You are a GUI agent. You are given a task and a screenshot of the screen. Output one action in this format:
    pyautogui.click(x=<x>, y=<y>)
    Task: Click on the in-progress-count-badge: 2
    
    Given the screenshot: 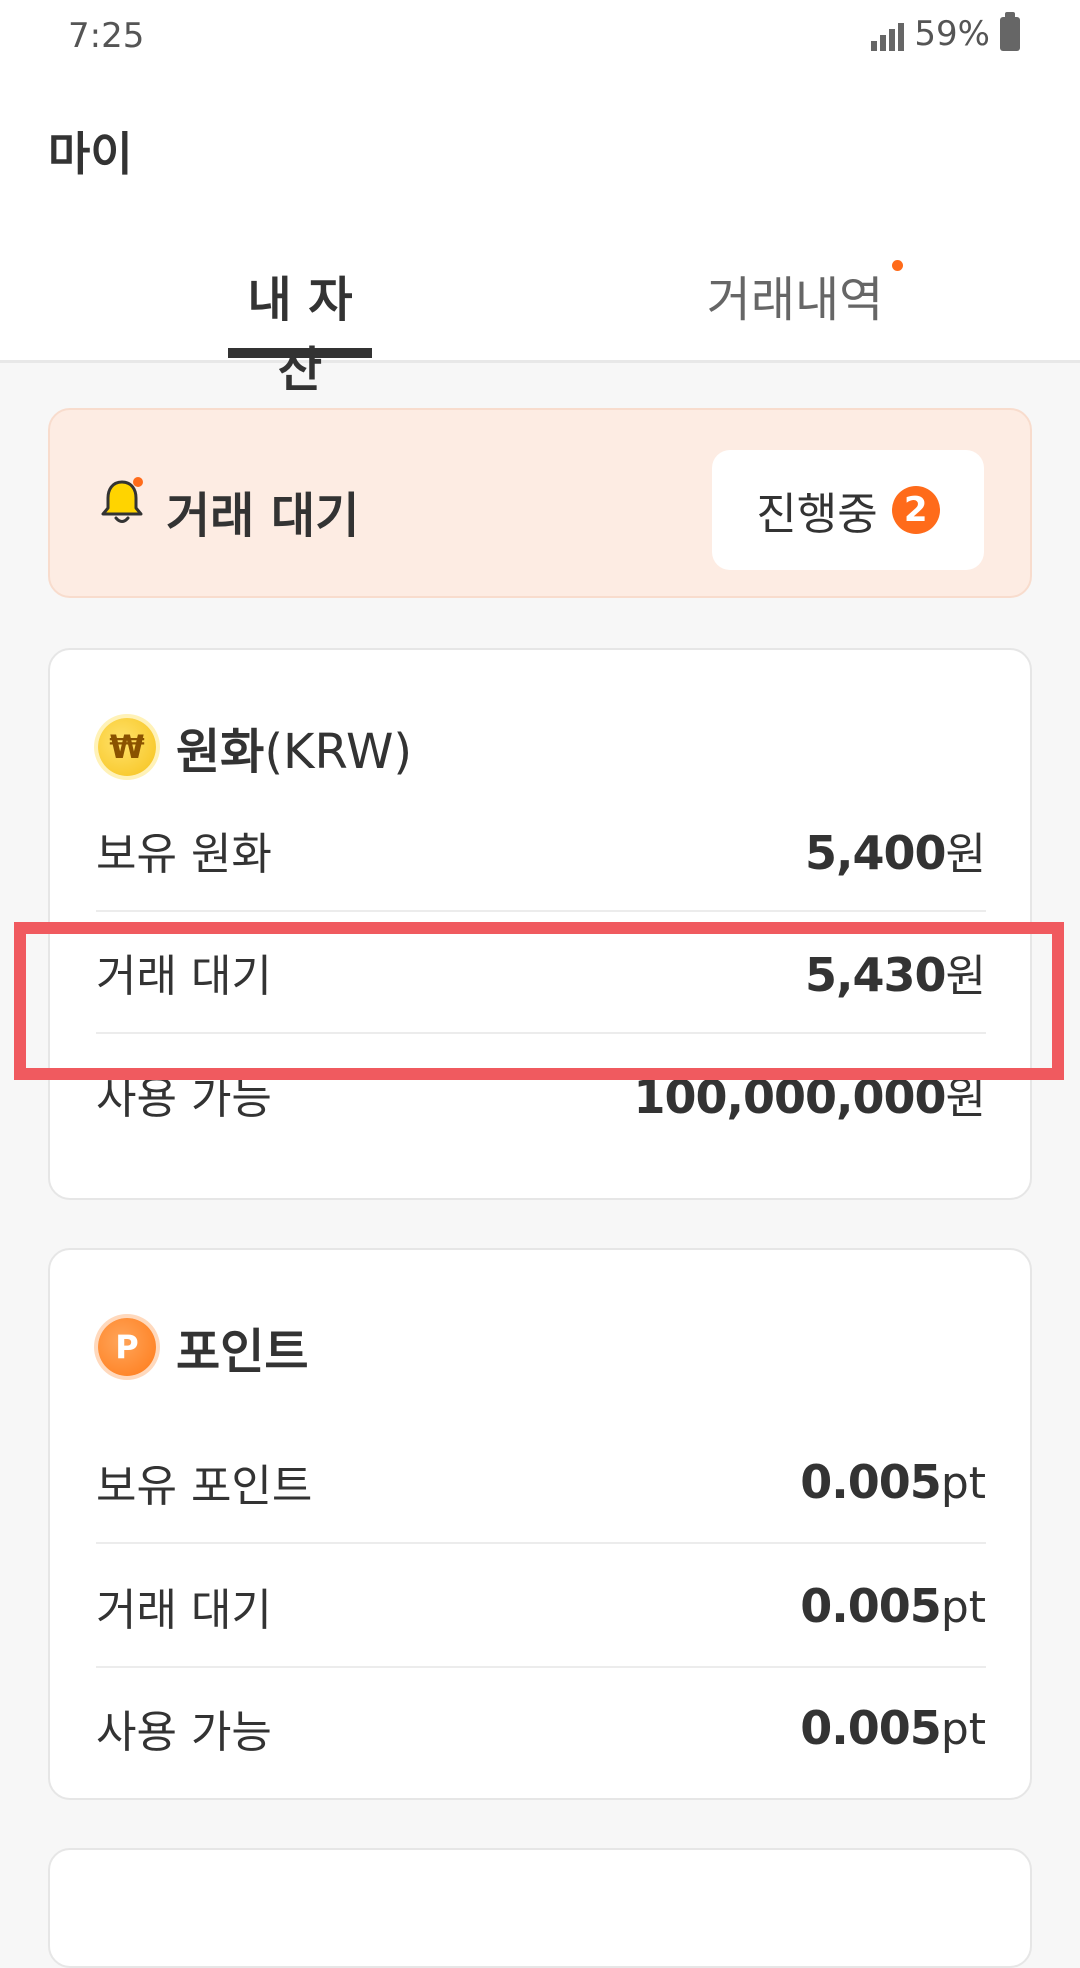 What is the action you would take?
    pyautogui.click(x=915, y=510)
    